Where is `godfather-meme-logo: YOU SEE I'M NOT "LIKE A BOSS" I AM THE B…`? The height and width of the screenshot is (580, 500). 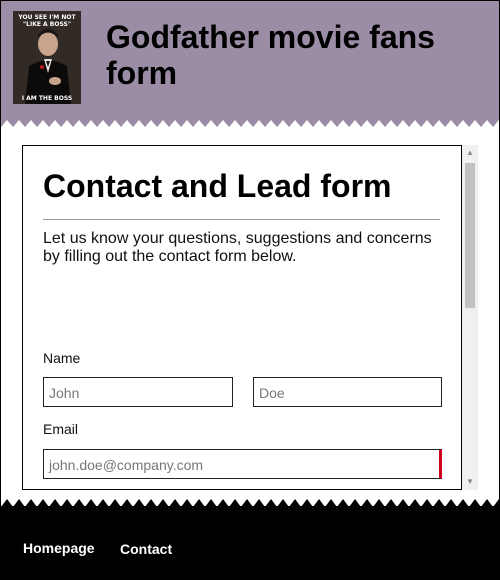
godfather-meme-logo: YOU SEE I'M NOT "LIKE A BOSS" I AM THE B… is located at coordinates (47, 57).